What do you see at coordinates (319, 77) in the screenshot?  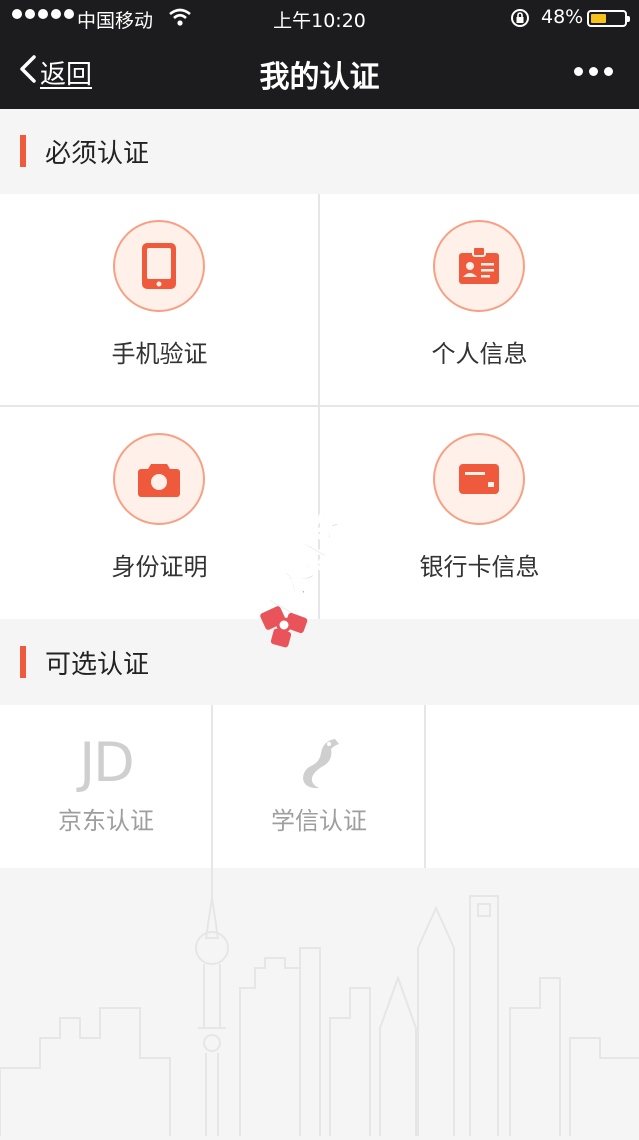 I see `page-title: 我的认证` at bounding box center [319, 77].